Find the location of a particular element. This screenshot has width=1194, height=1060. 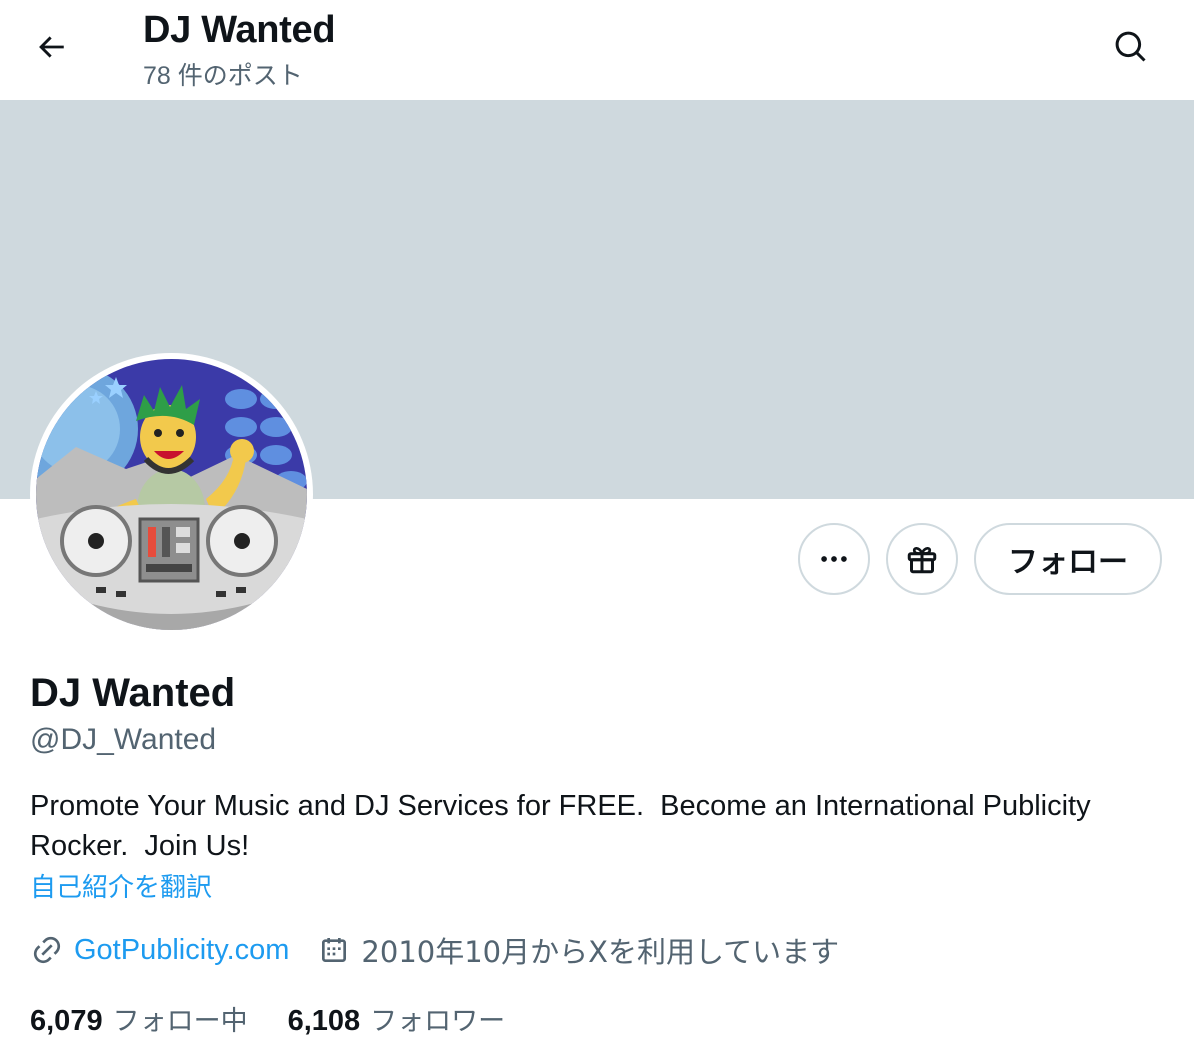

search-button is located at coordinates (1131, 47).